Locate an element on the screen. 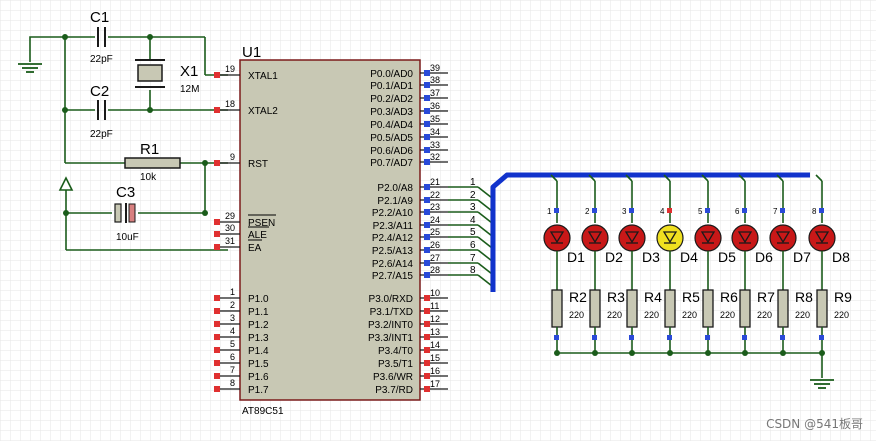  pin-number: 37 is located at coordinates (435, 93).